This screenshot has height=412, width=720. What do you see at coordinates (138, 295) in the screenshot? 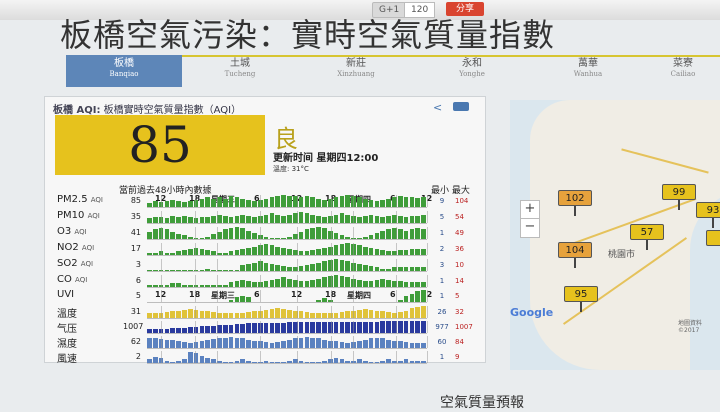
I see `row-current-value: 5` at bounding box center [138, 295].